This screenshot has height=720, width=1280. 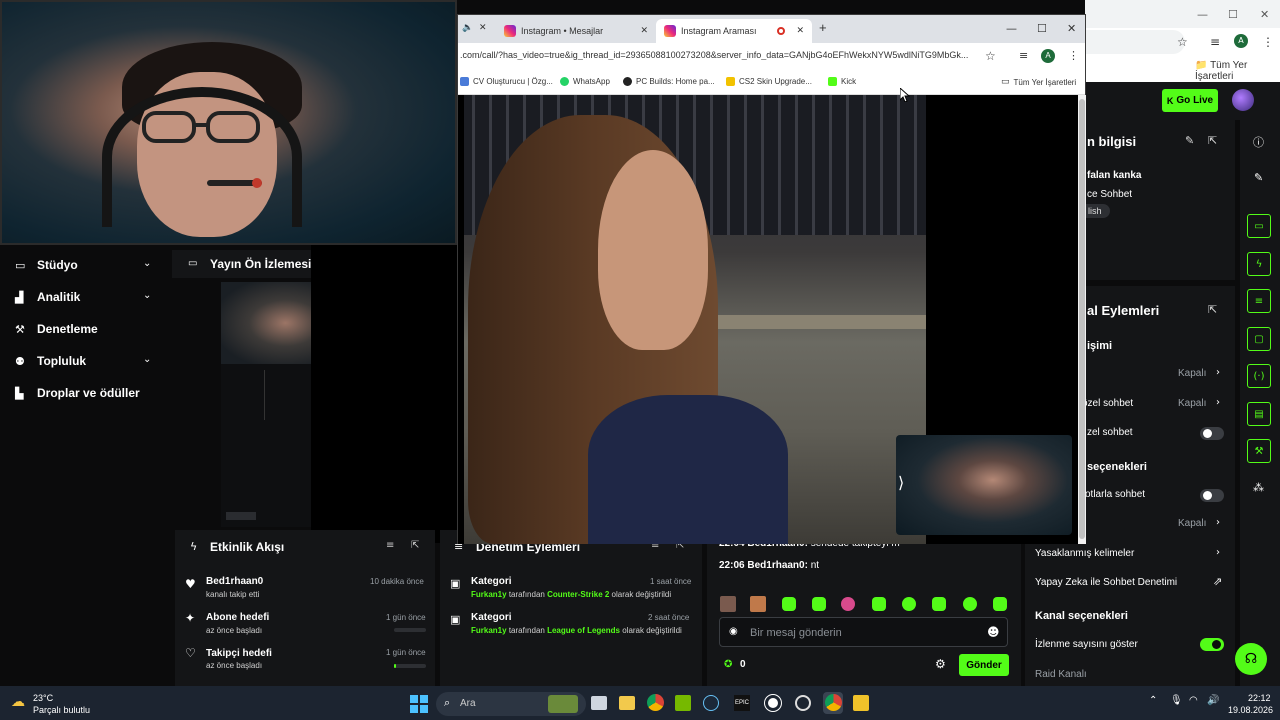 What do you see at coordinates (1259, 301) in the screenshot?
I see `list-icon: ≡` at bounding box center [1259, 301].